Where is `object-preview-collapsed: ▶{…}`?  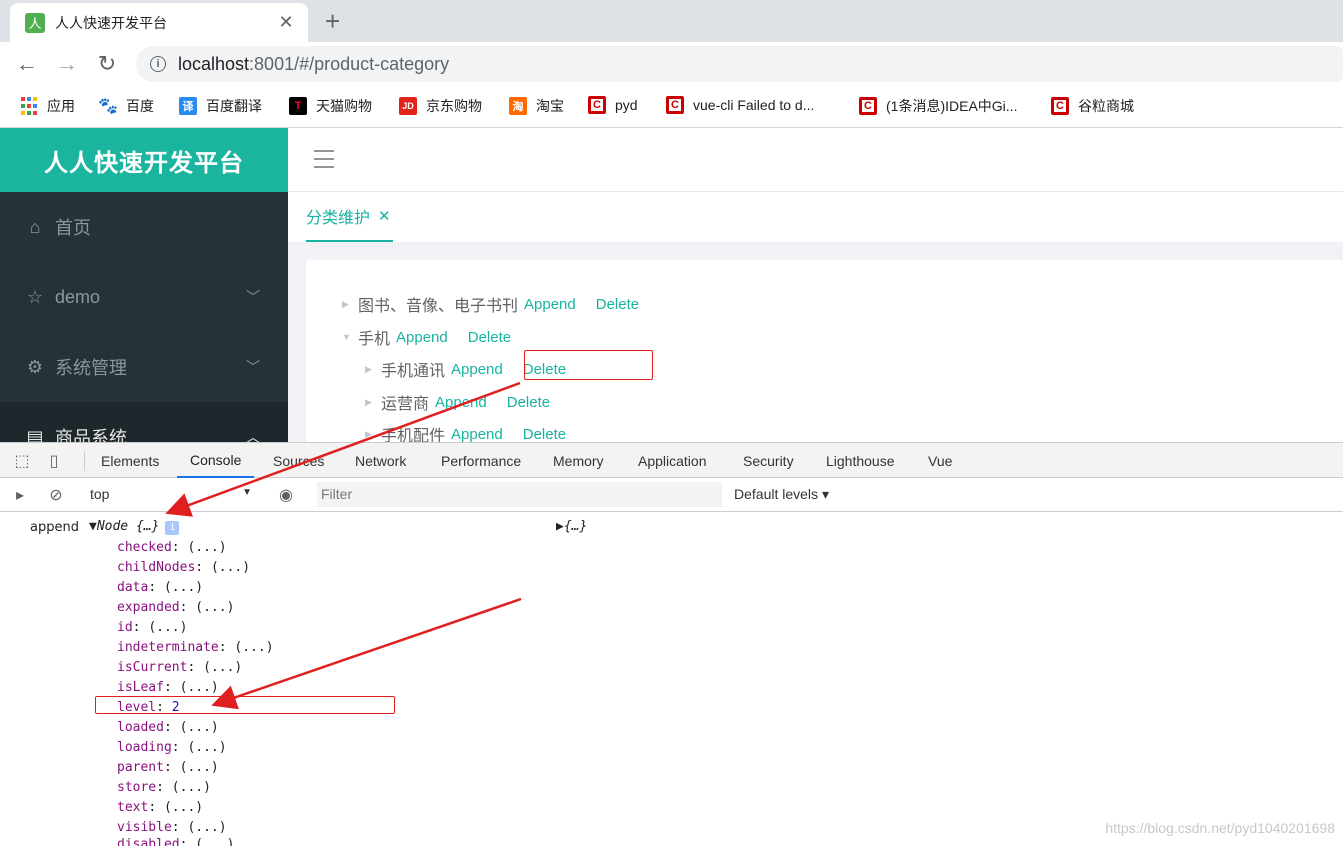 object-preview-collapsed: ▶{…} is located at coordinates (571, 526).